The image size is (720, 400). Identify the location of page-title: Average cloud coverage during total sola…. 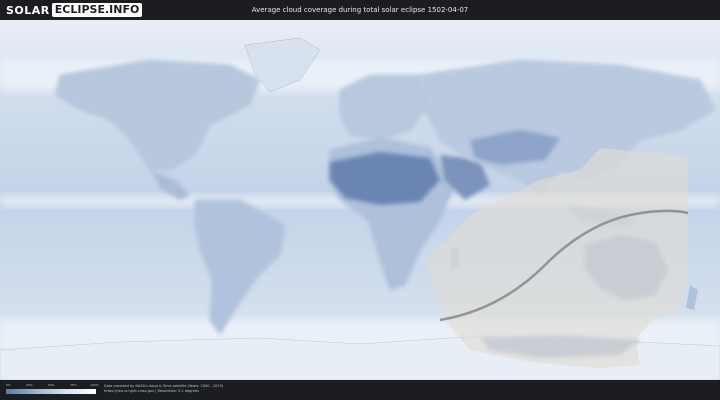
(360, 10).